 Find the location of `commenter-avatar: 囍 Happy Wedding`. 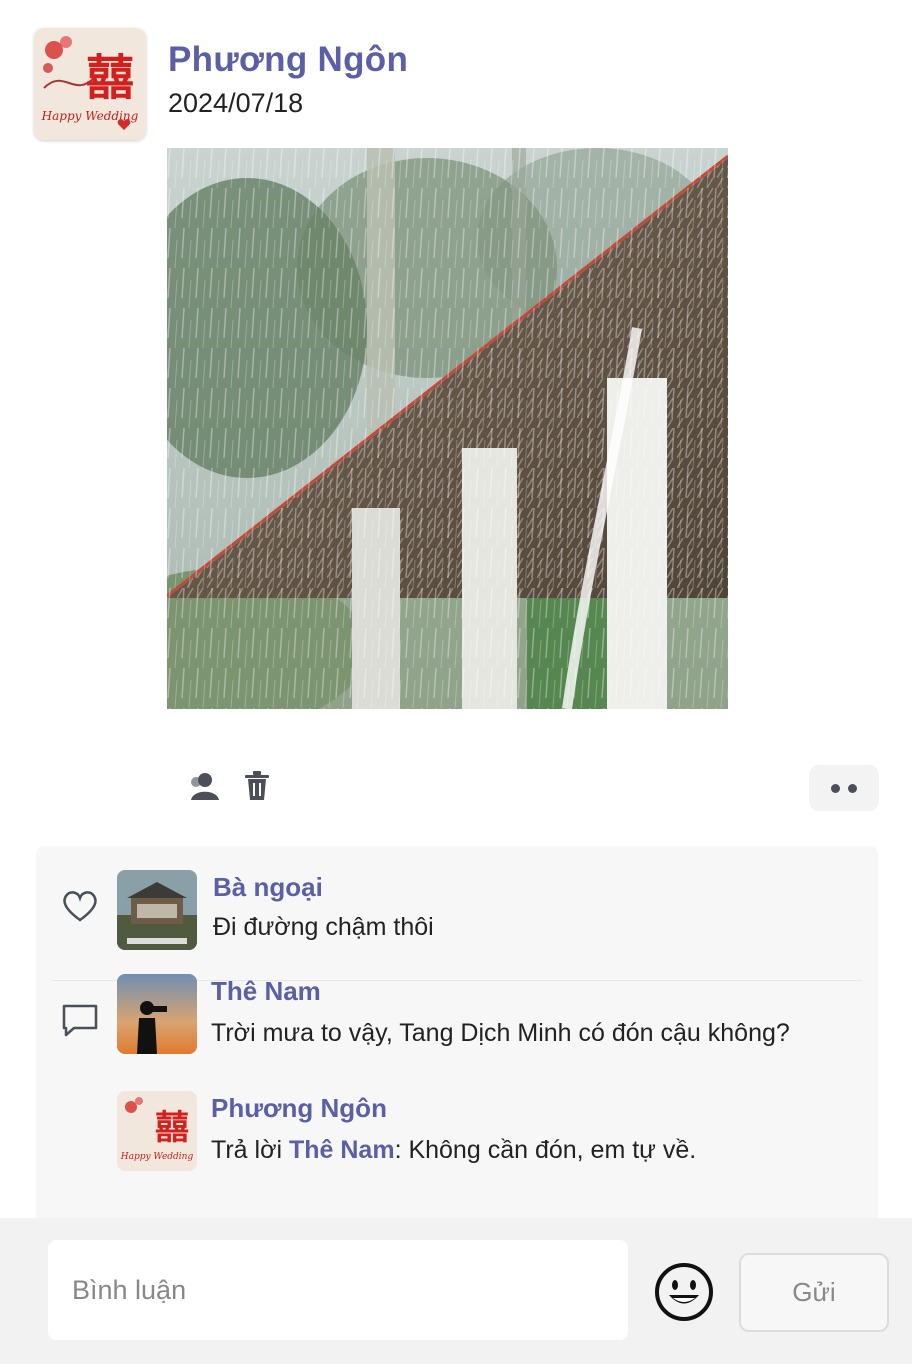

commenter-avatar: 囍 Happy Wedding is located at coordinates (157, 1131).